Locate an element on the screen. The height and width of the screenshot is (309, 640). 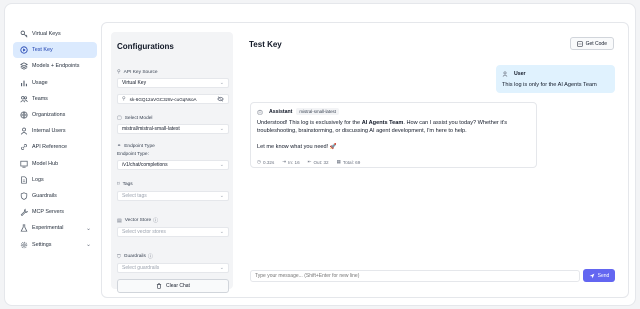
sidebar-item-virtual-keys: Virtual Keys is located at coordinates (55, 34).